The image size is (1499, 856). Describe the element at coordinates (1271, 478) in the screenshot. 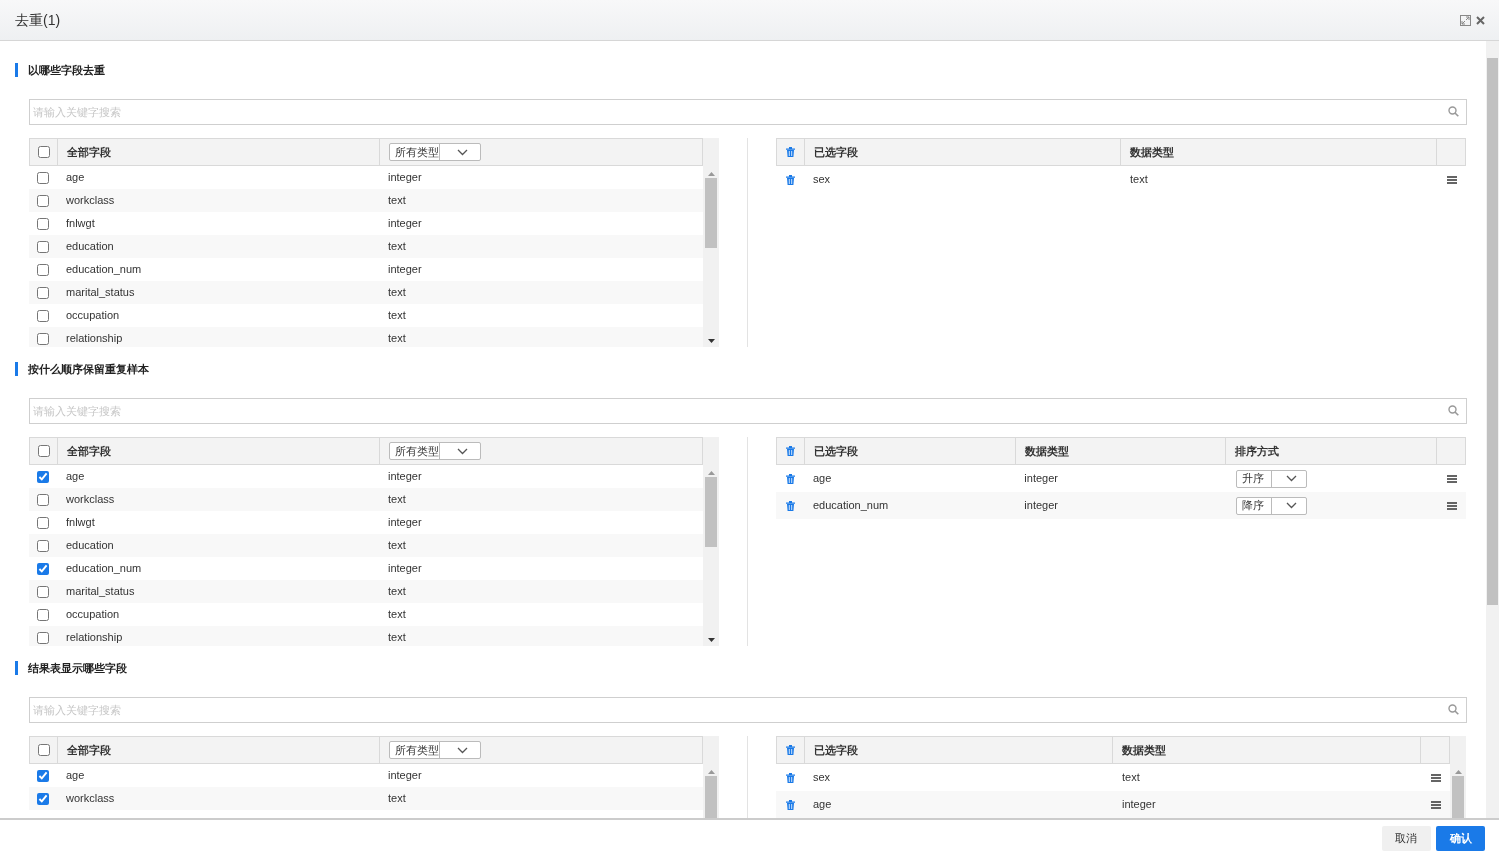

I see `sort-order-dropdown: 升序` at that location.